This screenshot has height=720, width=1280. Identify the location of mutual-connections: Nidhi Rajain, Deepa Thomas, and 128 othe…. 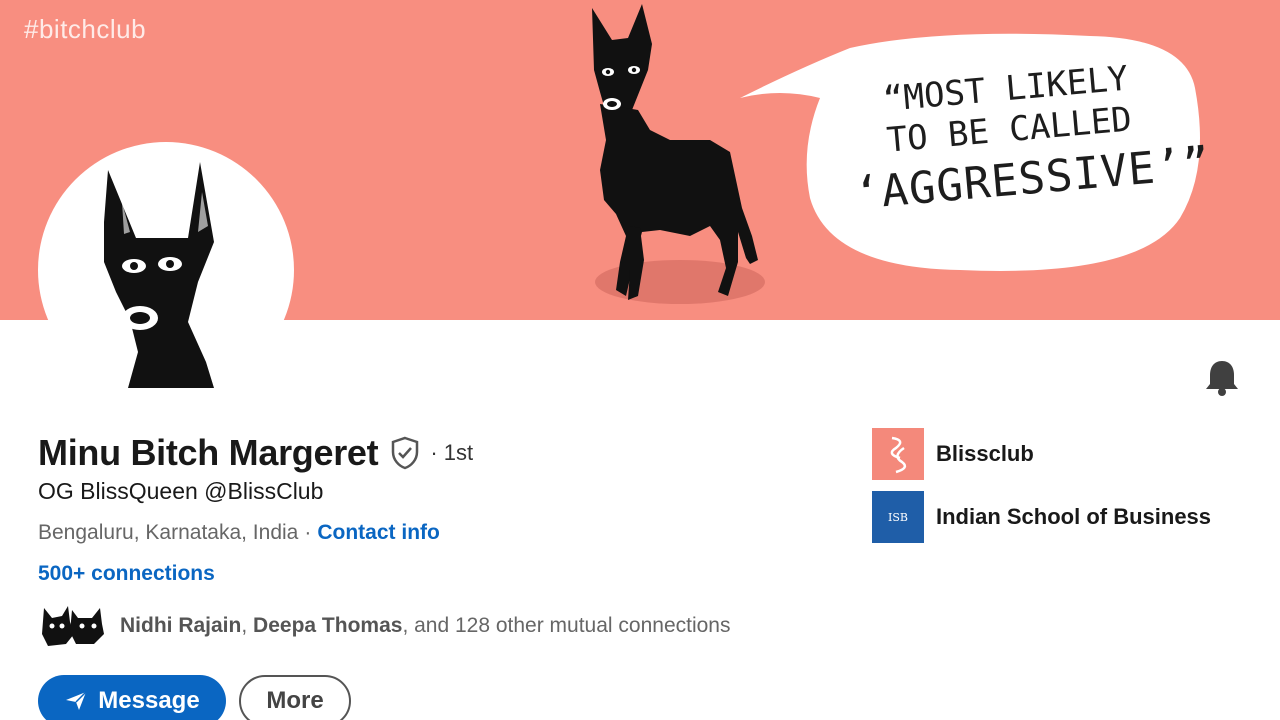
(384, 626).